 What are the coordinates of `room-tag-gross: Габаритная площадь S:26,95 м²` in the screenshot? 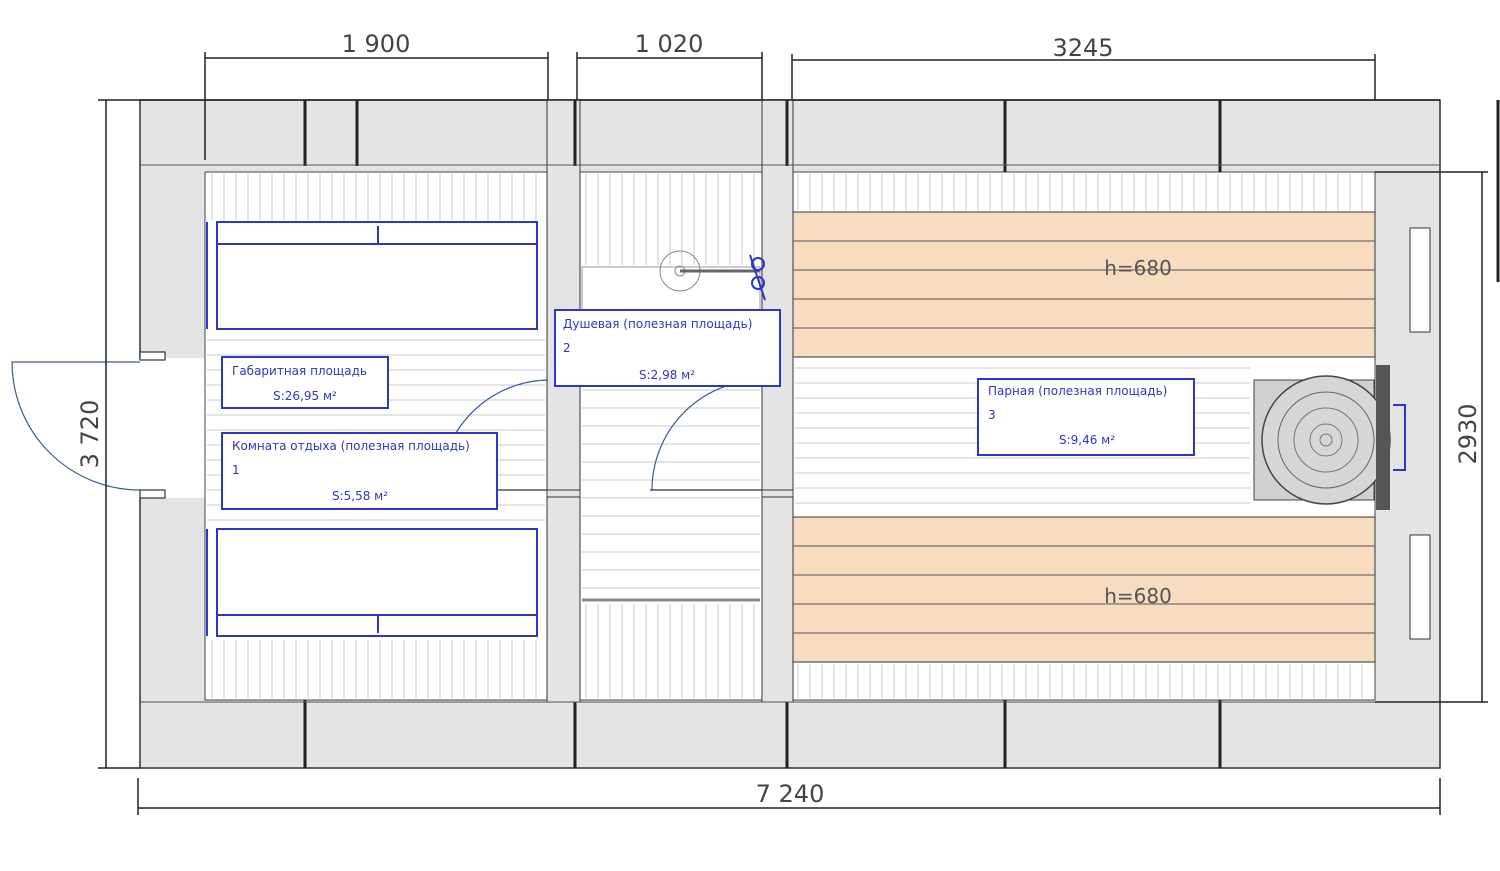 It's located at (305, 382).